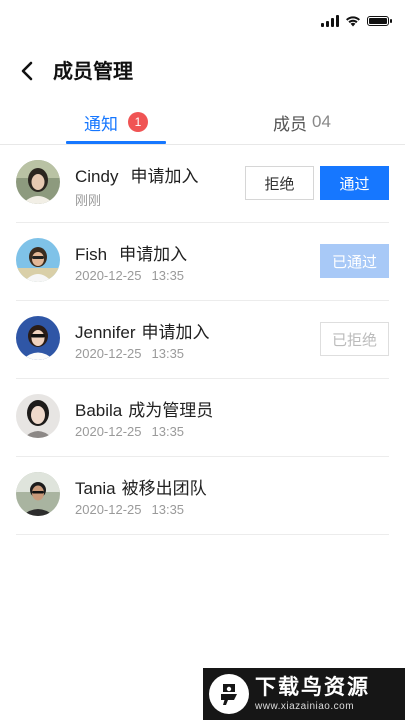  What do you see at coordinates (202, 72) in the screenshot?
I see `header: 成员管理` at bounding box center [202, 72].